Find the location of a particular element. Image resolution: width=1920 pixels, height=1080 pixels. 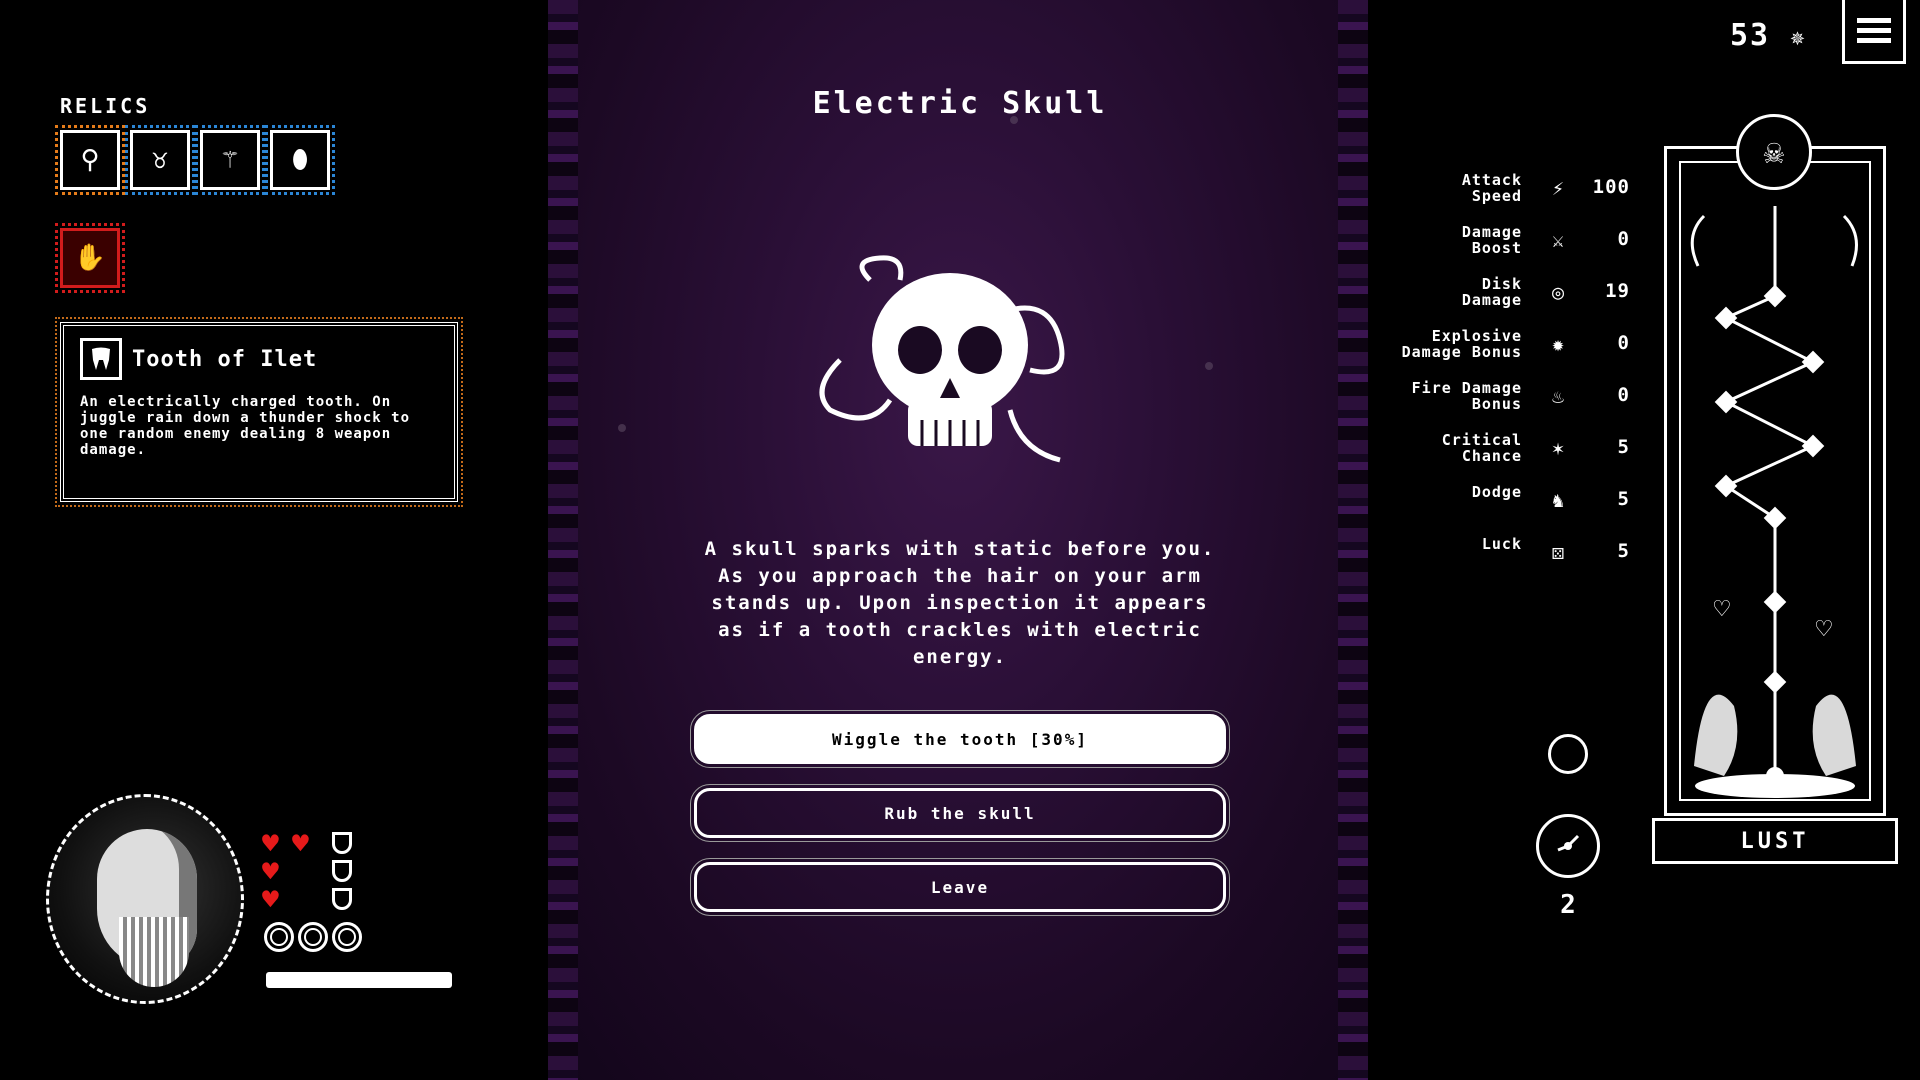

fire-icon: ♨ is located at coordinates (1558, 396).